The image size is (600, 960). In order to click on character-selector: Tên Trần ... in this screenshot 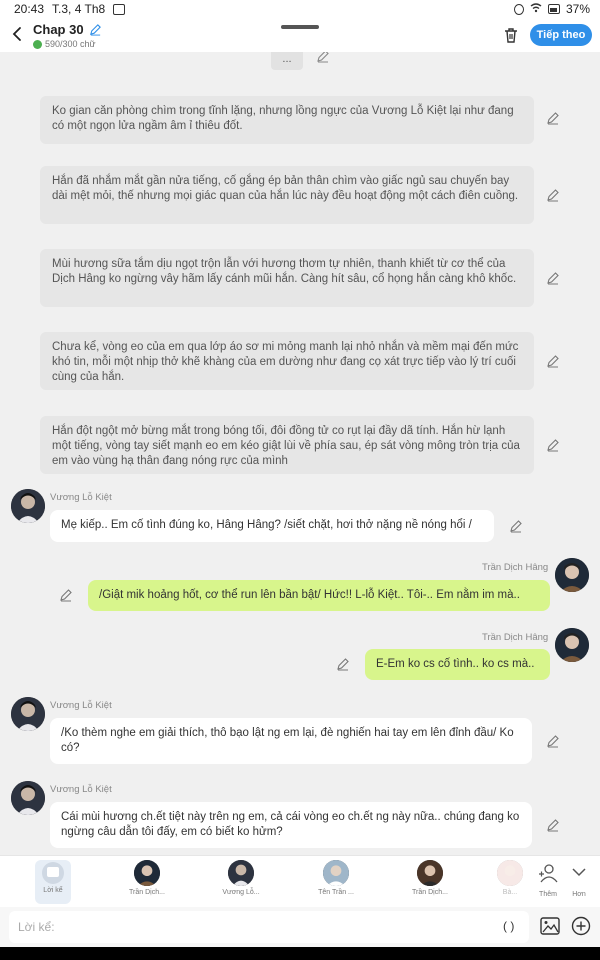, I will do `click(336, 882)`.